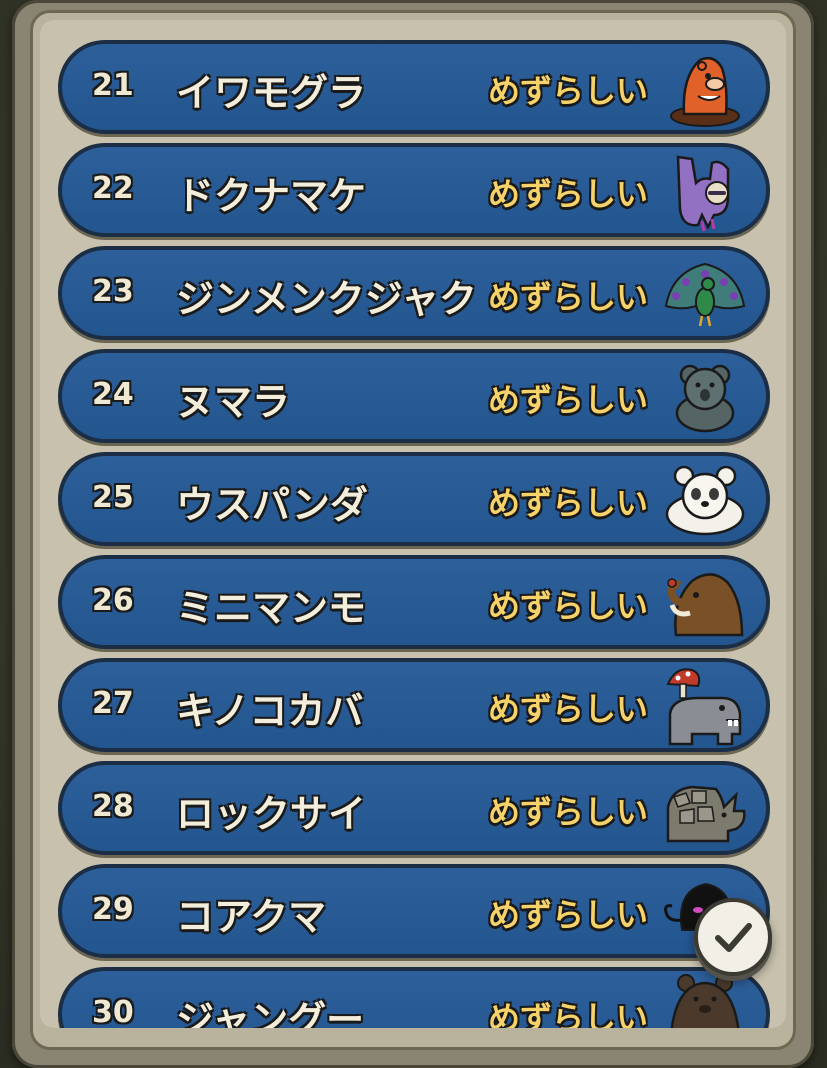 The width and height of the screenshot is (827, 1068). What do you see at coordinates (414, 997) in the screenshot?
I see `list-item: 30 ジャングー めずらしい` at bounding box center [414, 997].